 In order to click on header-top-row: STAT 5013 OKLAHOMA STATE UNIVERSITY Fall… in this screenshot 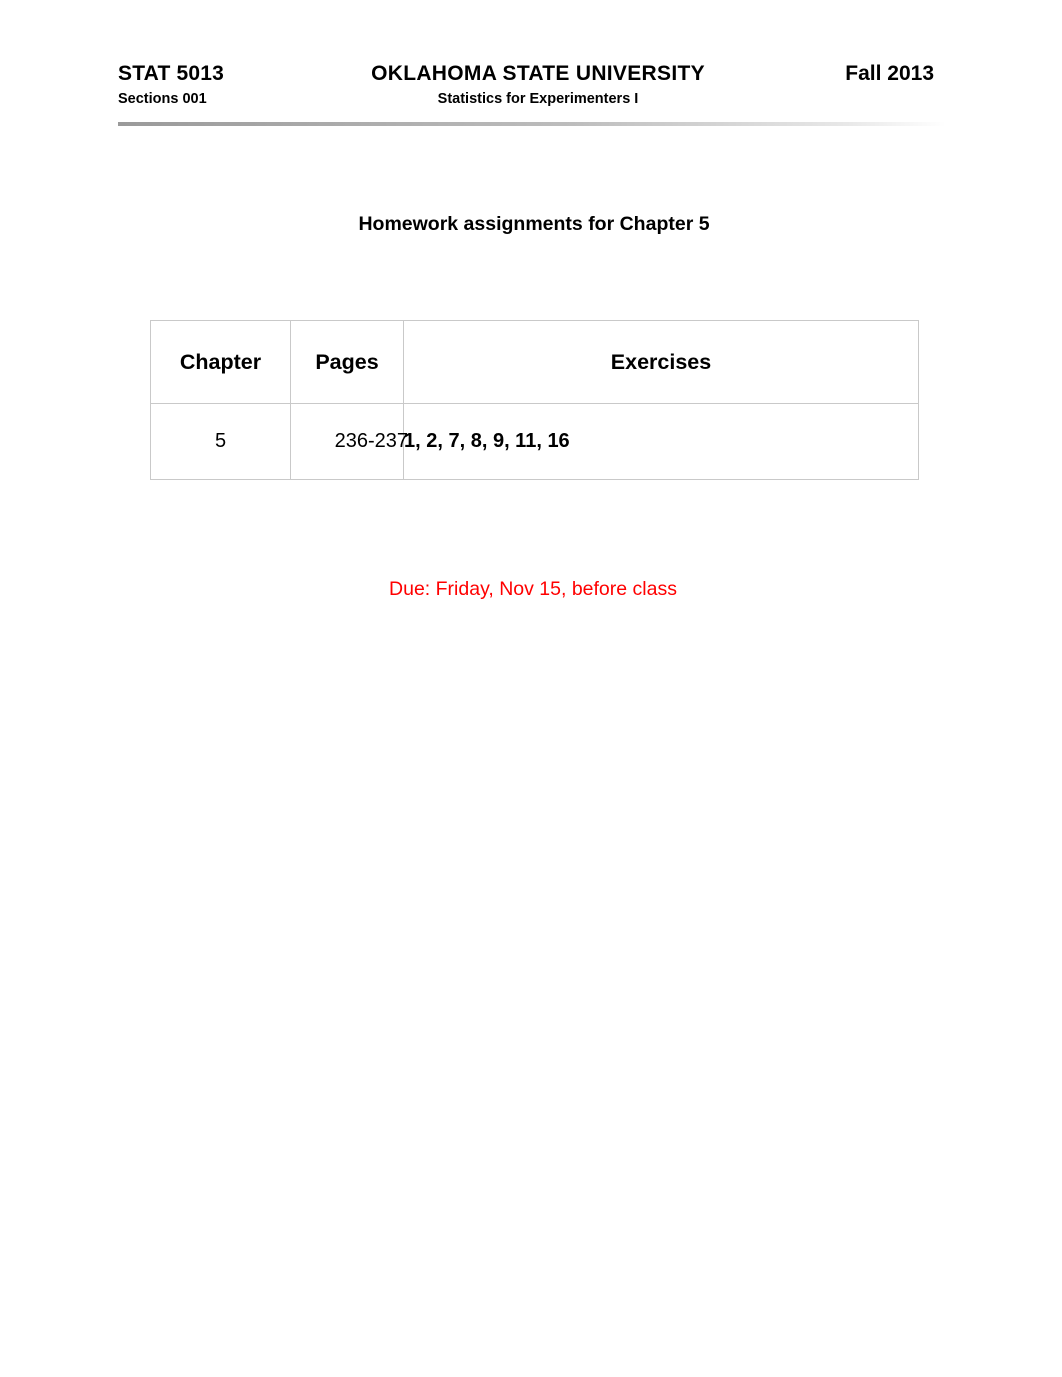, I will do `click(532, 75)`.